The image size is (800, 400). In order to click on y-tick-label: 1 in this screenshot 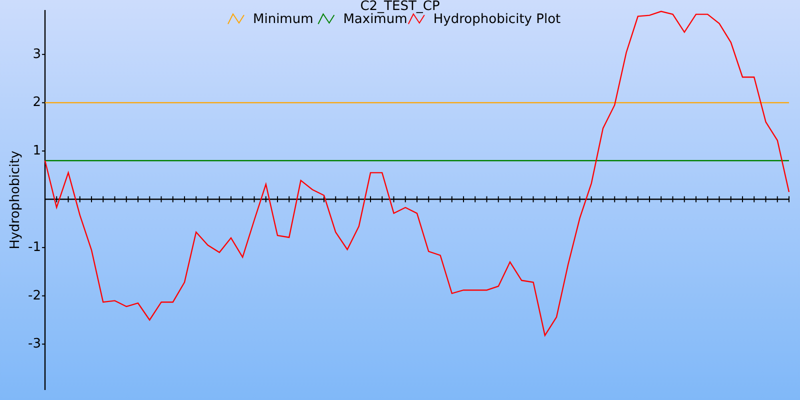, I will do `click(36, 151)`.